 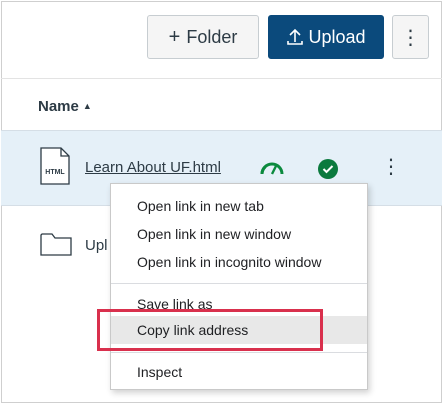 I want to click on more-options-button: ⋮, so click(x=410, y=37).